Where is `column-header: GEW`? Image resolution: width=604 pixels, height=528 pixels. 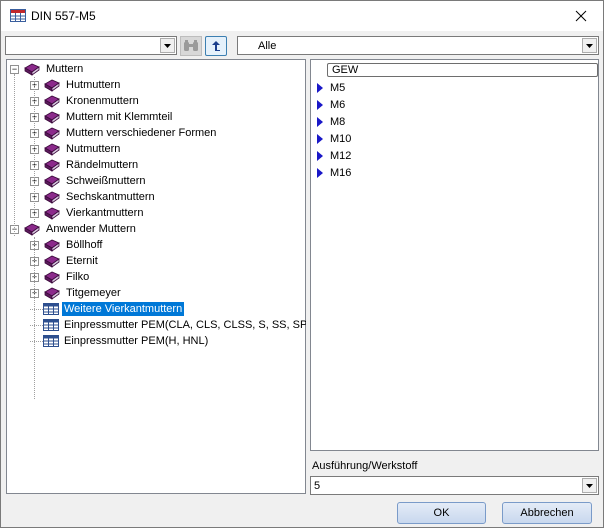
column-header: GEW is located at coordinates (462, 70).